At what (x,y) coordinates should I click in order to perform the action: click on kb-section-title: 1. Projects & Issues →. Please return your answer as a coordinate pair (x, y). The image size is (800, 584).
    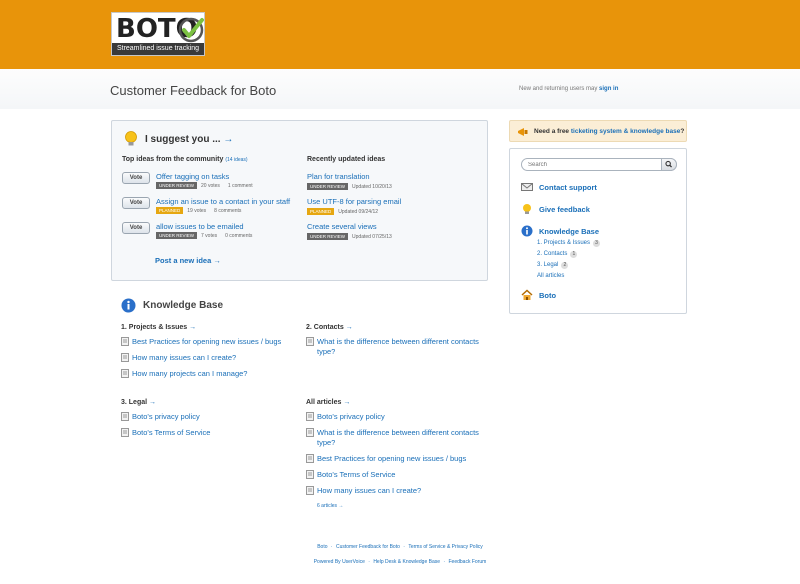
    Looking at the image, I should click on (208, 327).